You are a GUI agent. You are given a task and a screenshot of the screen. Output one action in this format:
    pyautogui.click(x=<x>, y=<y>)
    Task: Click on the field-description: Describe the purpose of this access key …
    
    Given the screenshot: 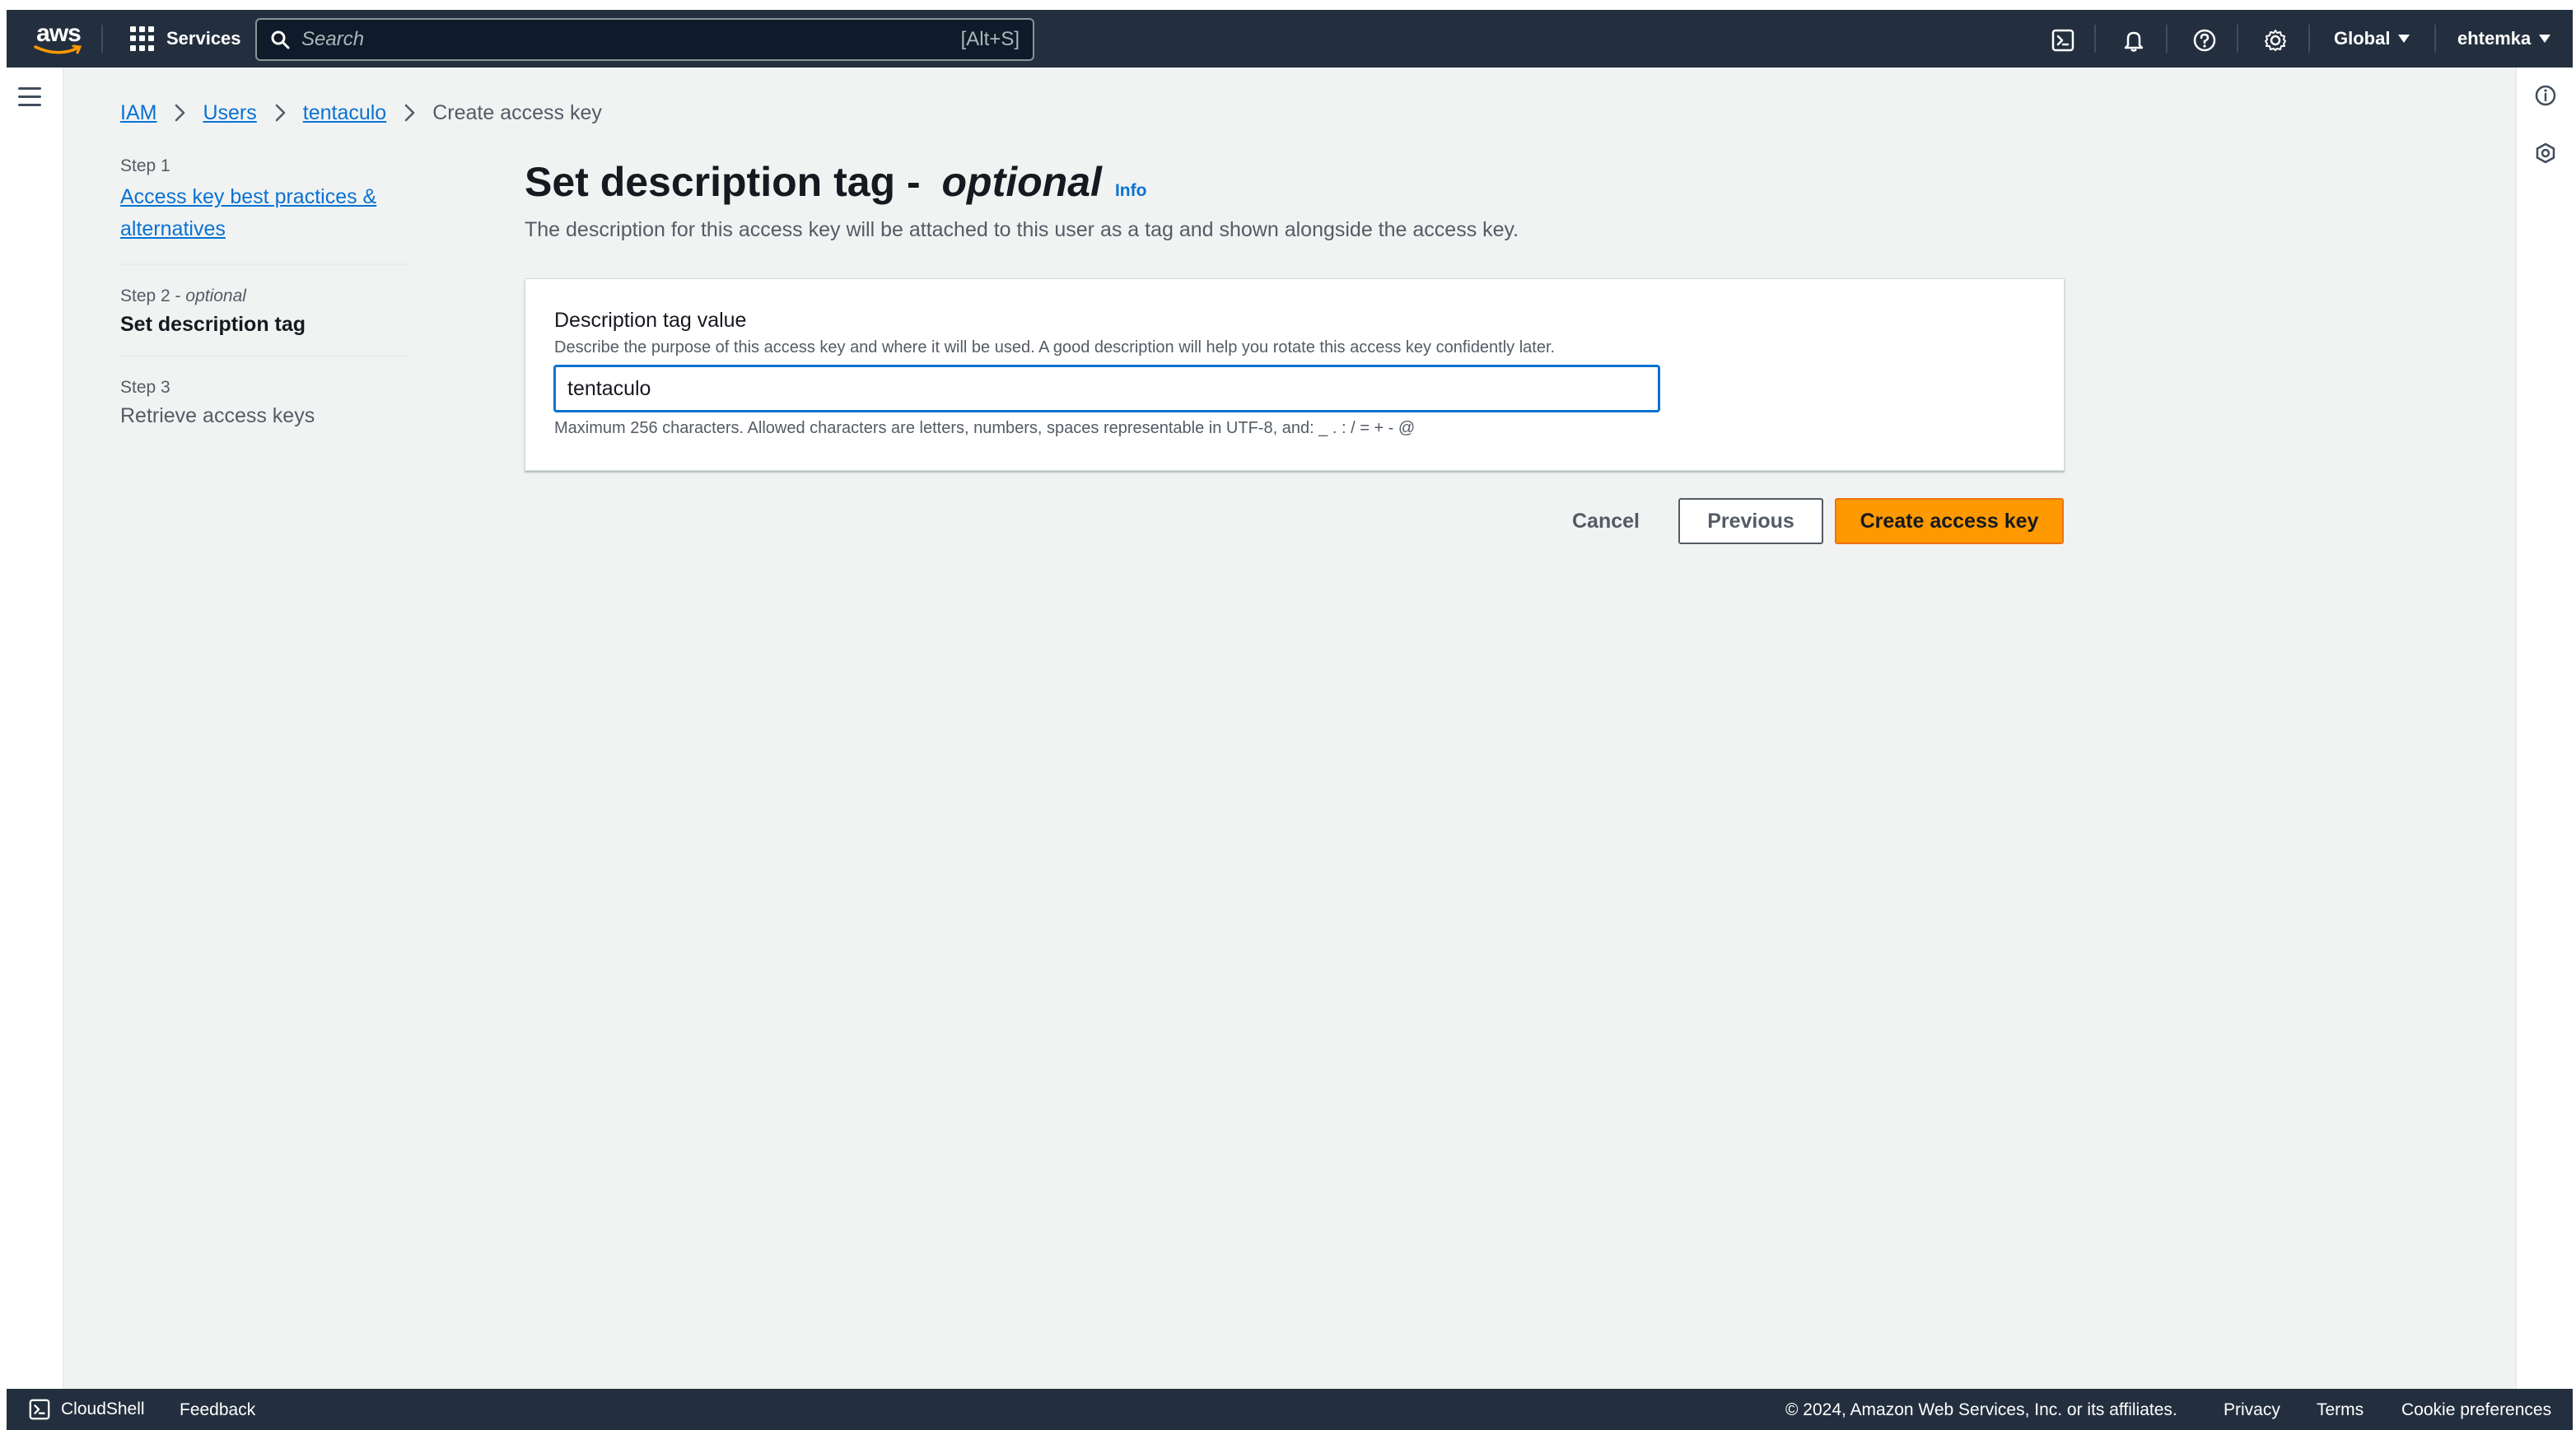 What is the action you would take?
    pyautogui.click(x=1055, y=347)
    